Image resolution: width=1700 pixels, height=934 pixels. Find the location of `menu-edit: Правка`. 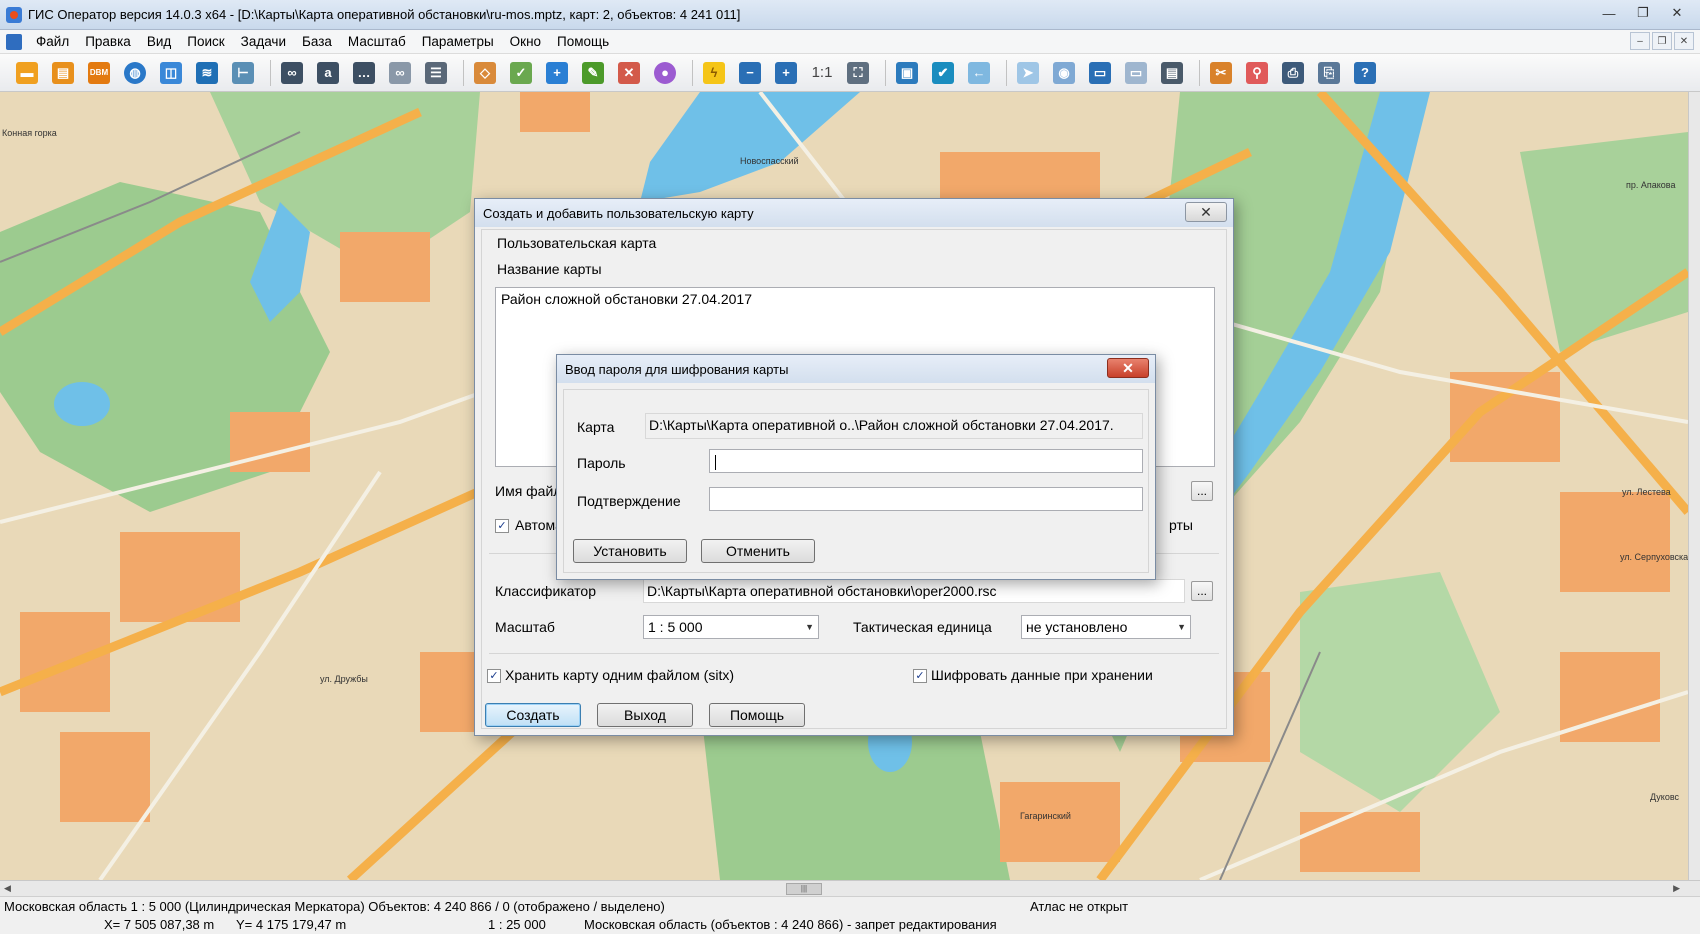

menu-edit: Правка is located at coordinates (108, 41).